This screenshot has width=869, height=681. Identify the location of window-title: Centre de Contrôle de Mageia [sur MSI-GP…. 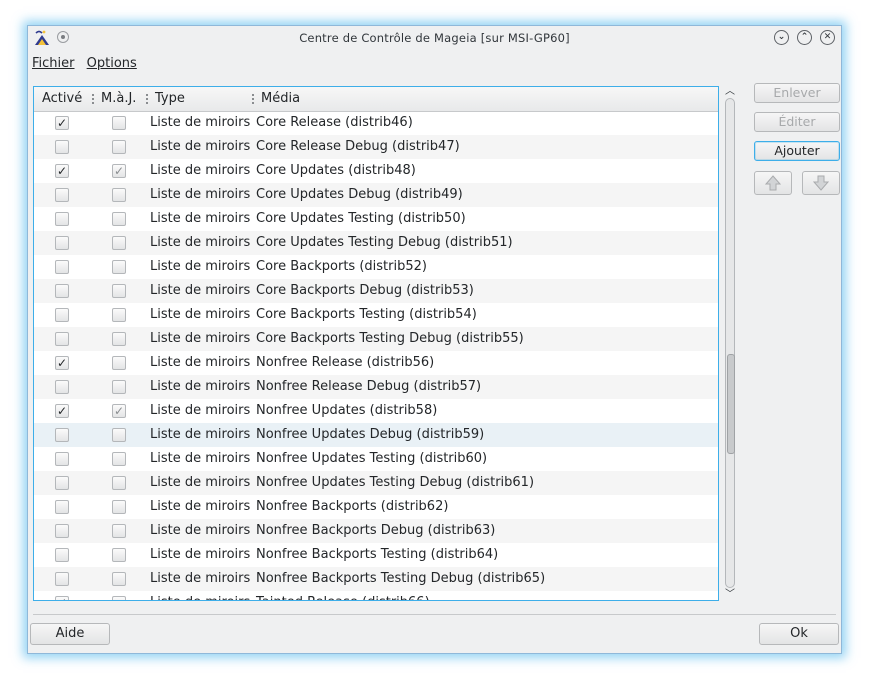
(434, 38).